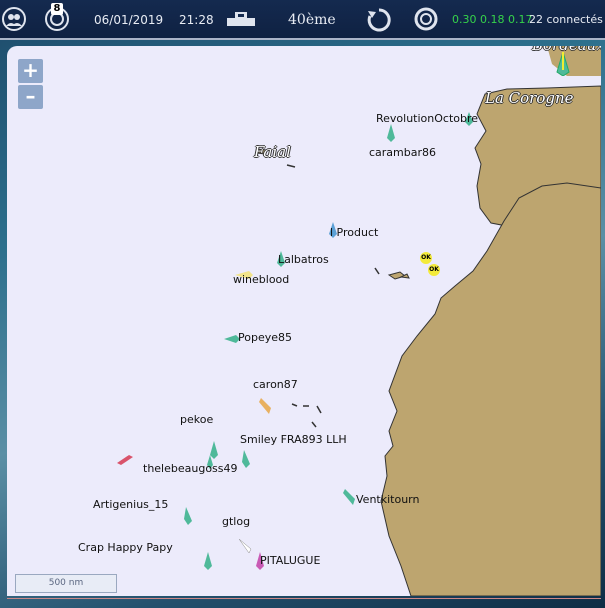 The width and height of the screenshot is (605, 608). Describe the element at coordinates (402, 152) in the screenshot. I see `boat-label: carambar86` at that location.